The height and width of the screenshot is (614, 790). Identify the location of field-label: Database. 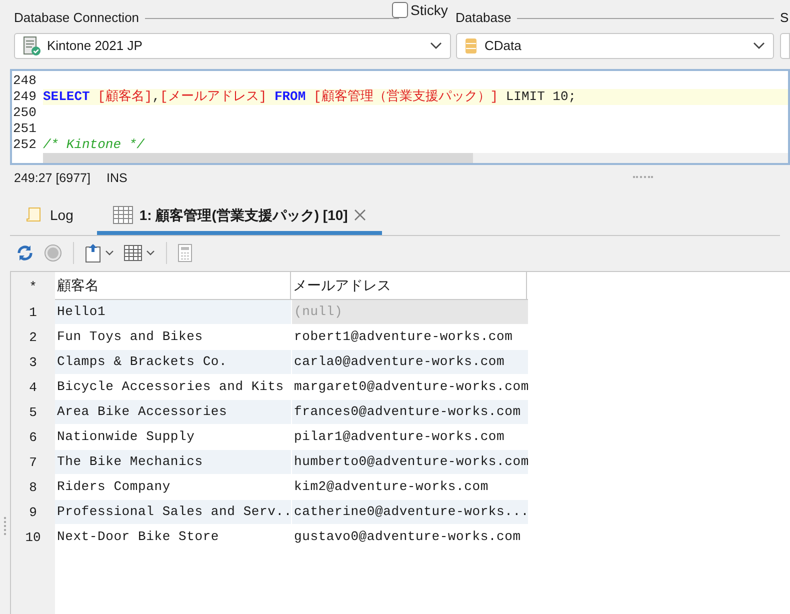
(484, 18).